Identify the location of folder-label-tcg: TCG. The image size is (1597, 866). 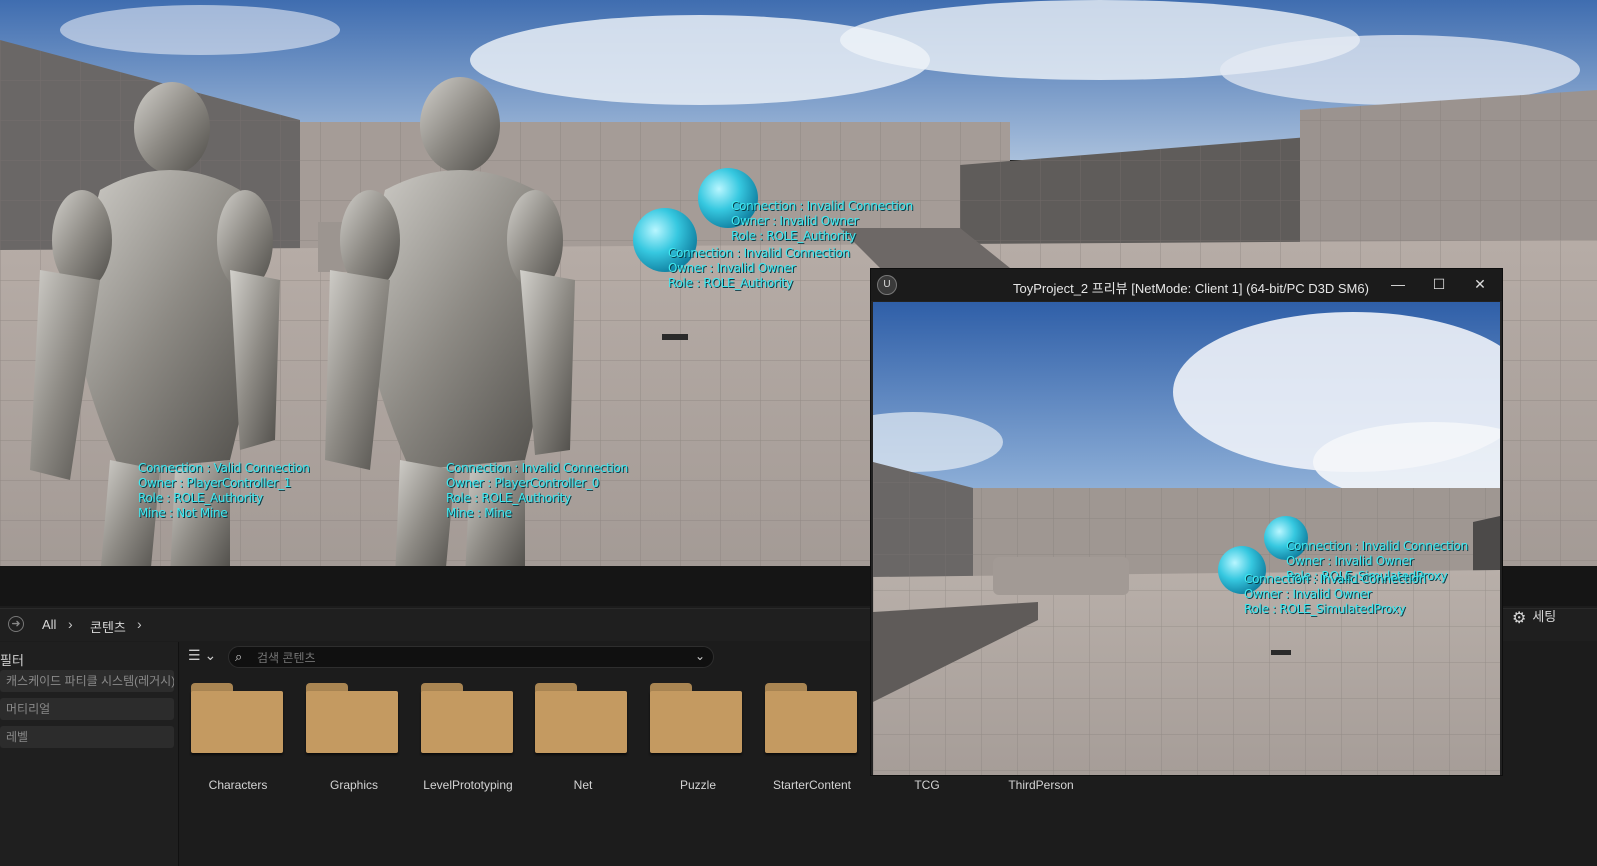
(927, 785).